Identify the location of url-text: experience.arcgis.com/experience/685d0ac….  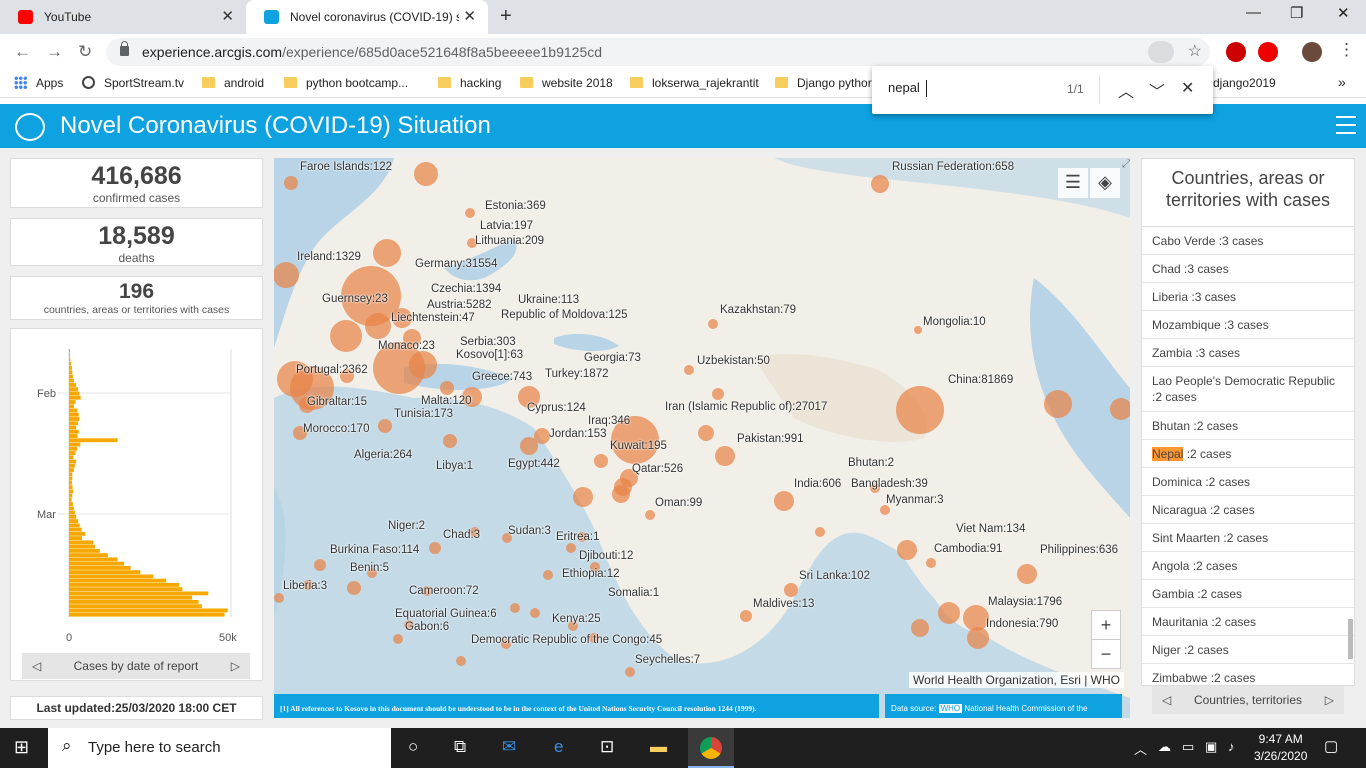
(372, 52).